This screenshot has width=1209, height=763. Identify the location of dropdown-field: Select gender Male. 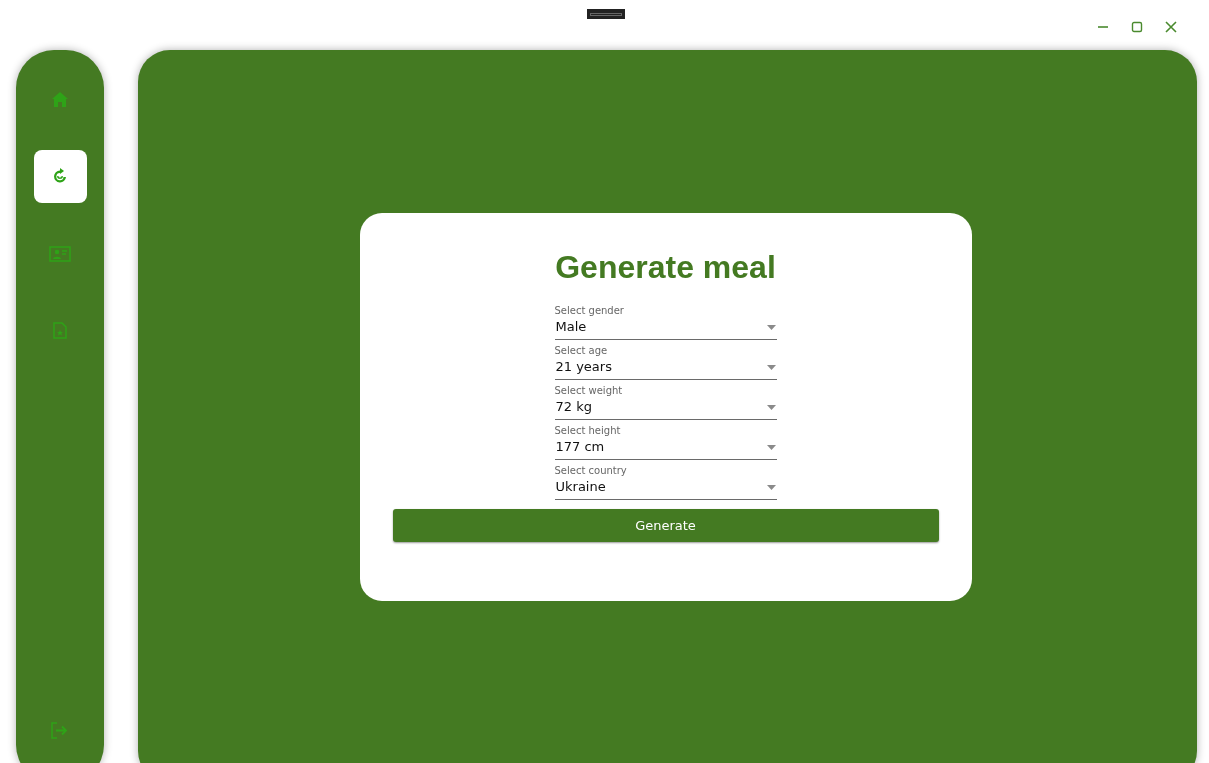
(665, 322).